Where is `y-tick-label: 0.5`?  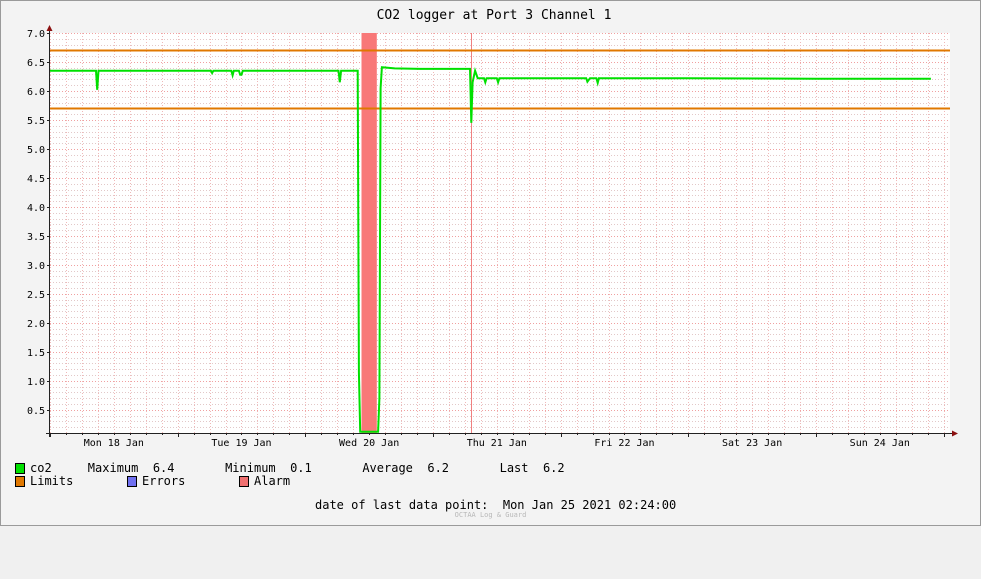 y-tick-label: 0.5 is located at coordinates (36, 411).